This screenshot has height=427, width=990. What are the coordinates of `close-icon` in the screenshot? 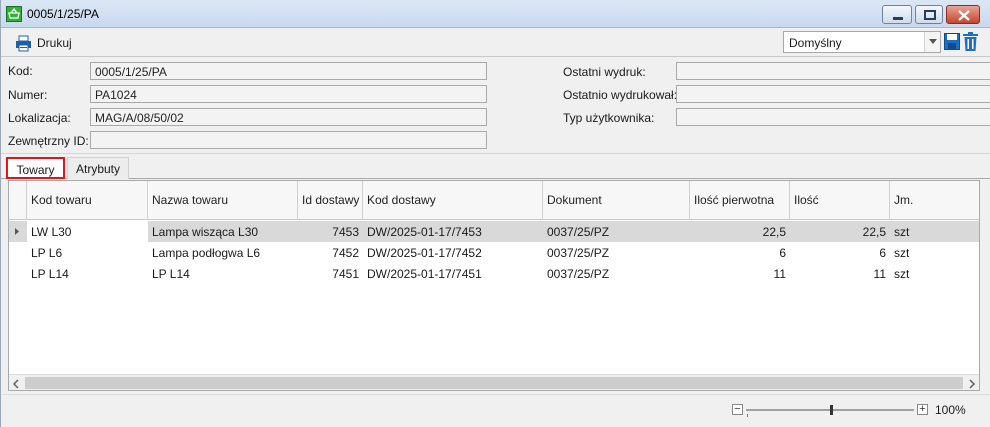 It's located at (964, 15).